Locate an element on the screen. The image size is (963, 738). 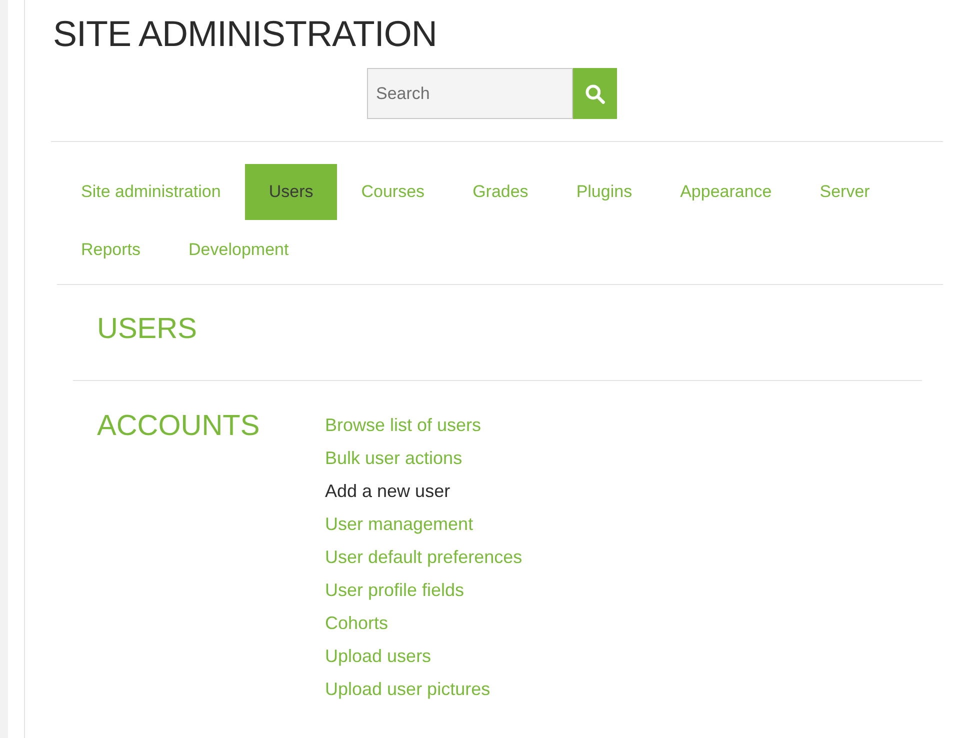
section-heading: USERS is located at coordinates (147, 329).